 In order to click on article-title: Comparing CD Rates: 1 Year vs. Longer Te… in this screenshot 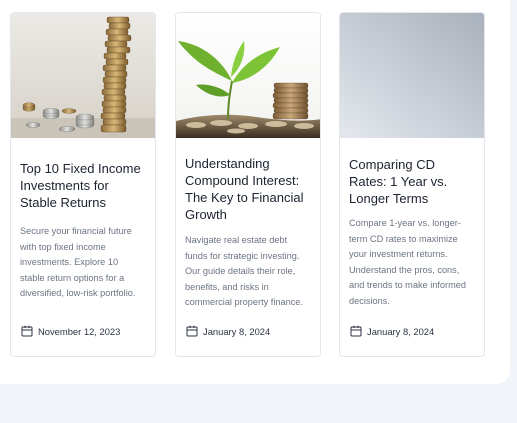, I will do `click(412, 181)`.